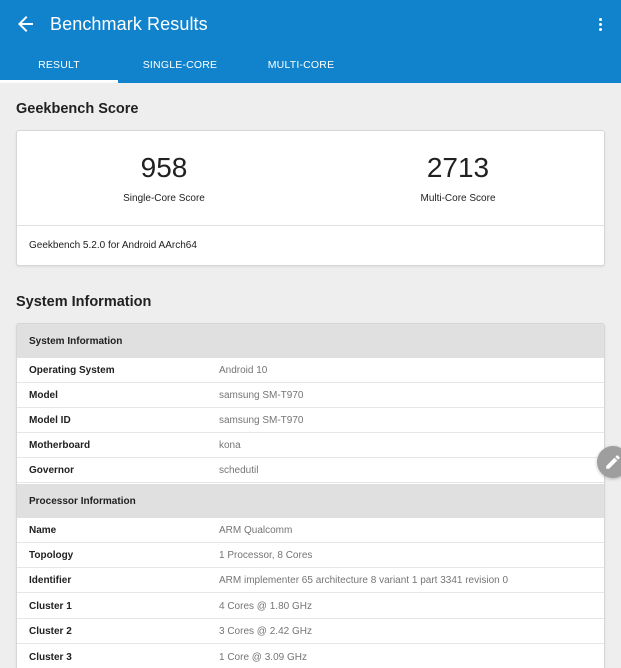  I want to click on row-key: Cluster 3, so click(50, 657).